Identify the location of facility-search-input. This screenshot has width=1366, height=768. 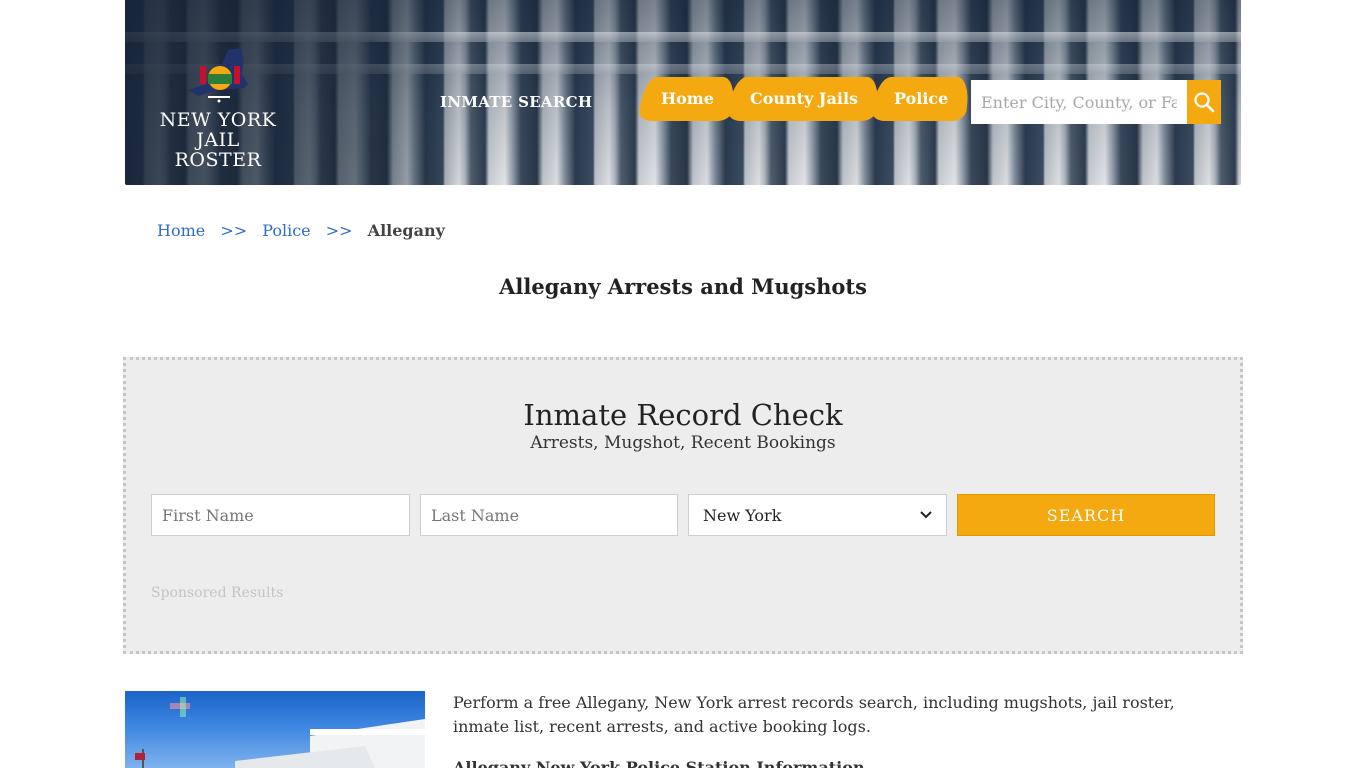
(1079, 102).